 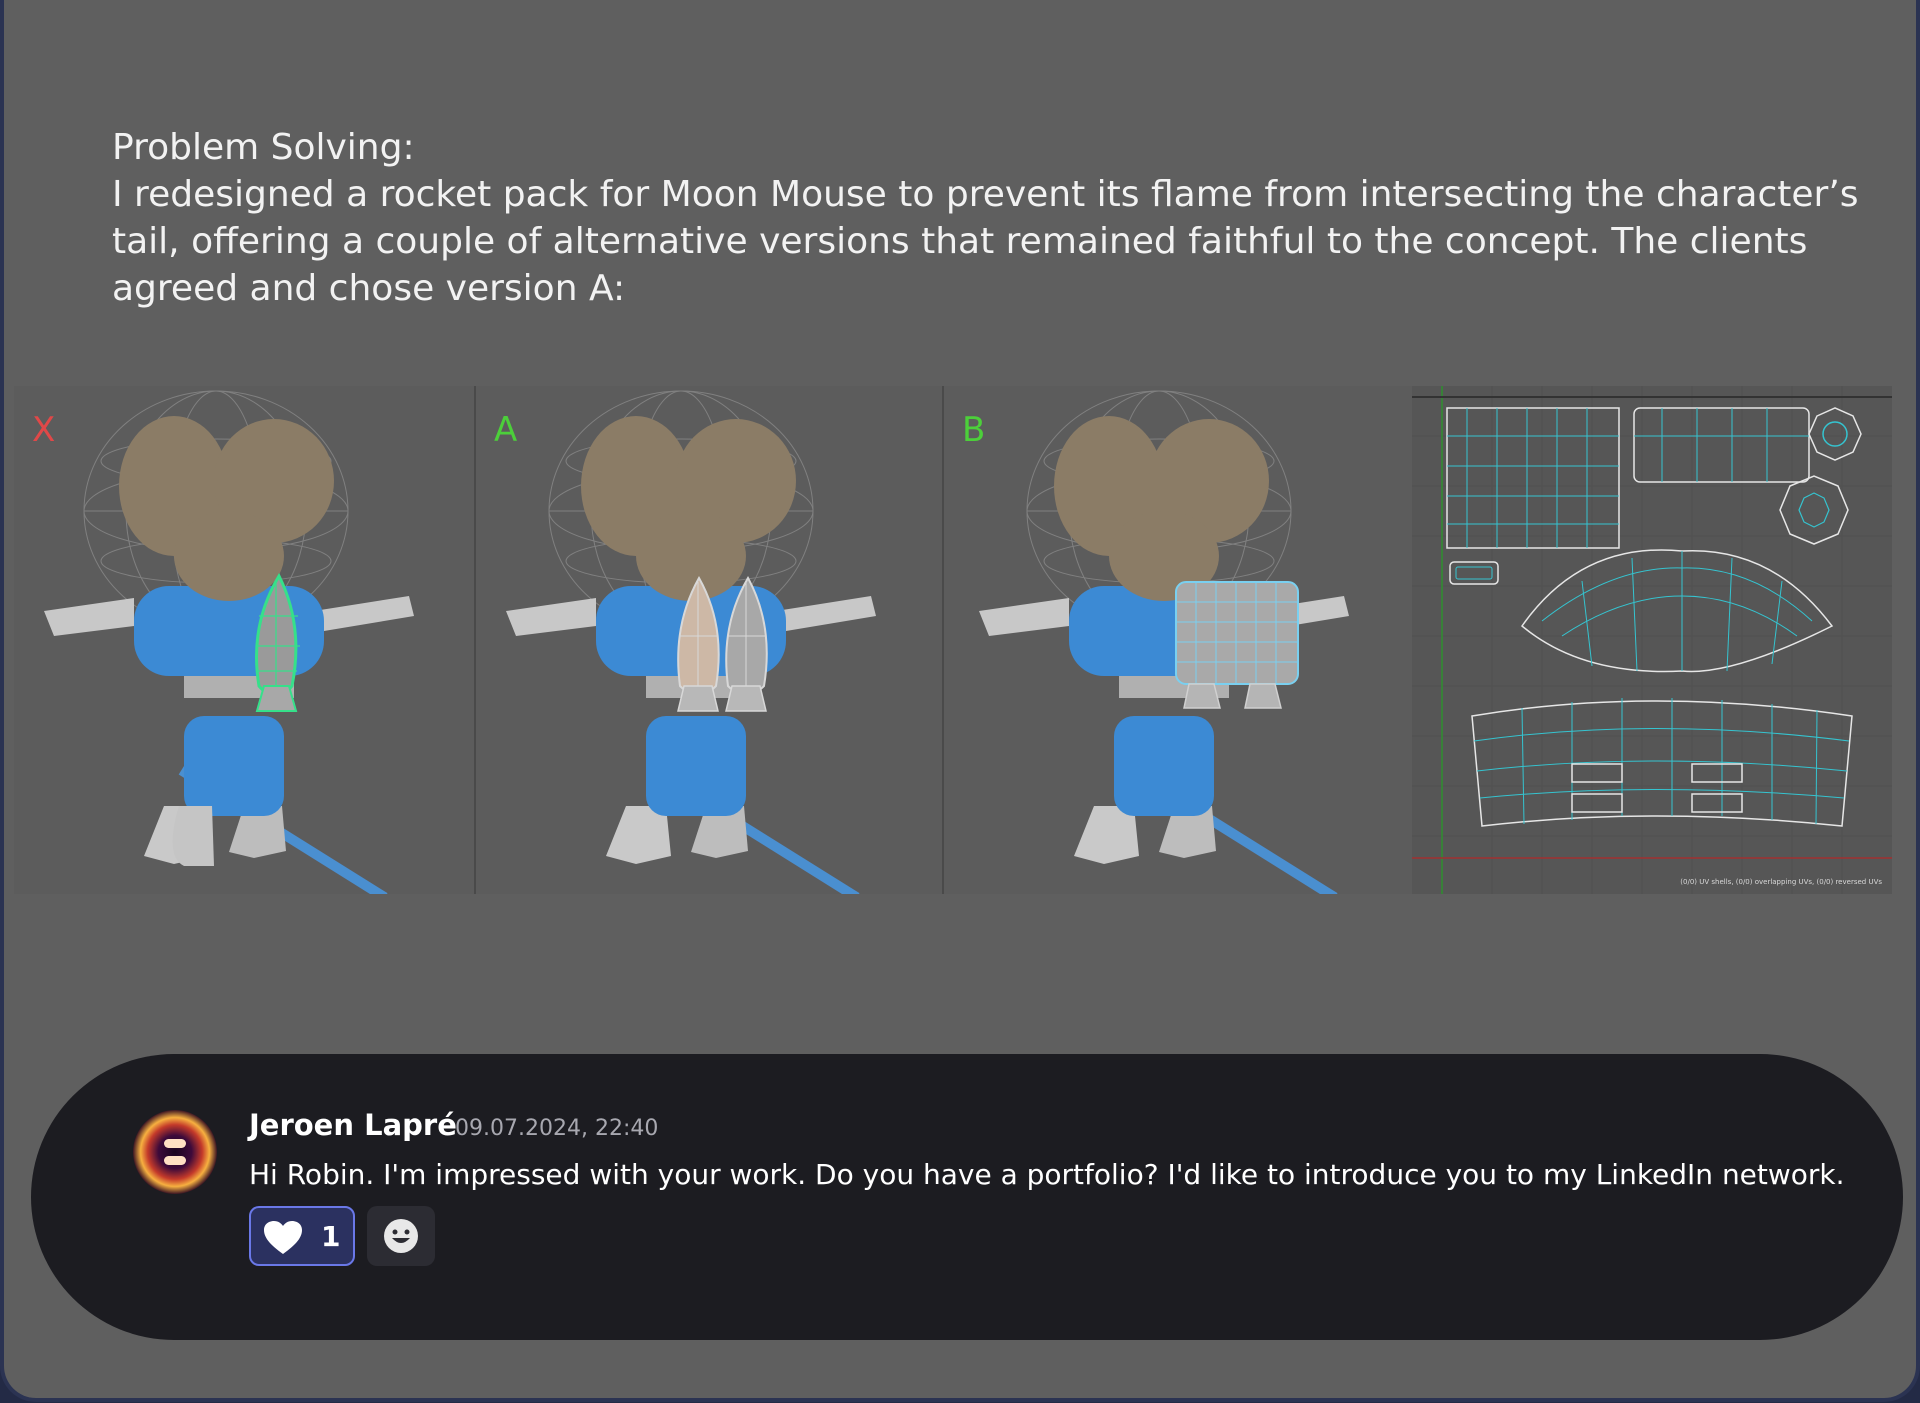 I want to click on render-panel-a: A, so click(x=709, y=640).